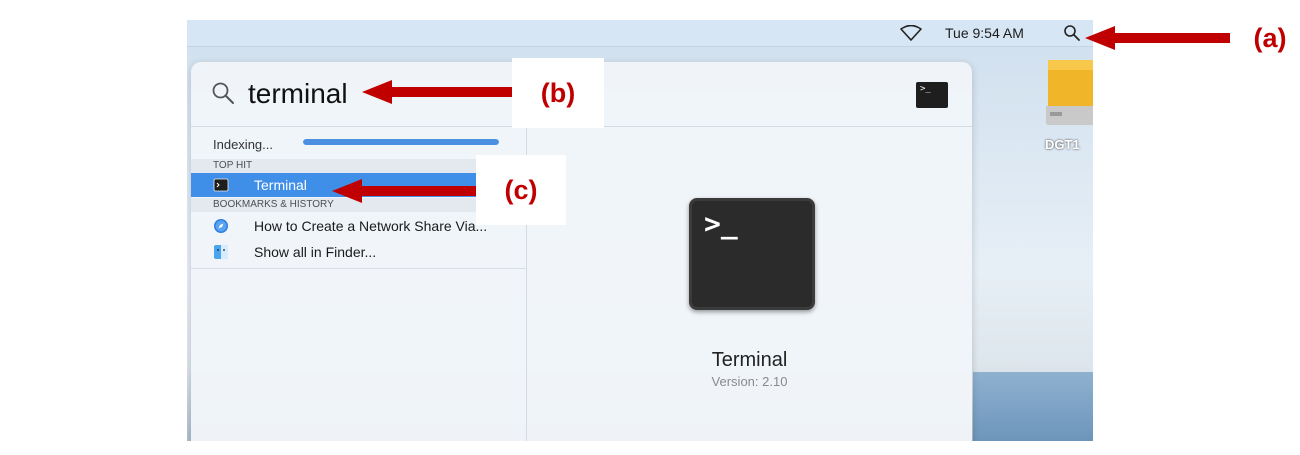 The height and width of the screenshot is (455, 1300). Describe the element at coordinates (223, 93) in the screenshot. I see `search-icon` at that location.